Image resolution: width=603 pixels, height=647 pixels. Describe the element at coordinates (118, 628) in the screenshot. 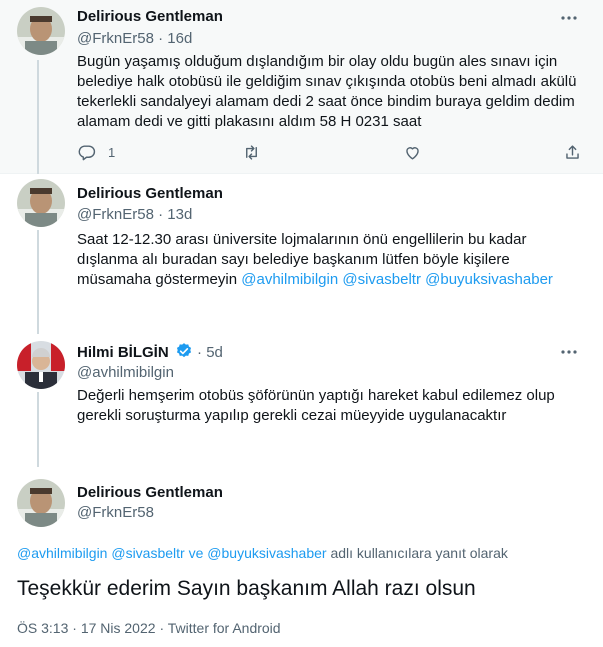

I see `tweet-date: 17 Nis 2022` at that location.